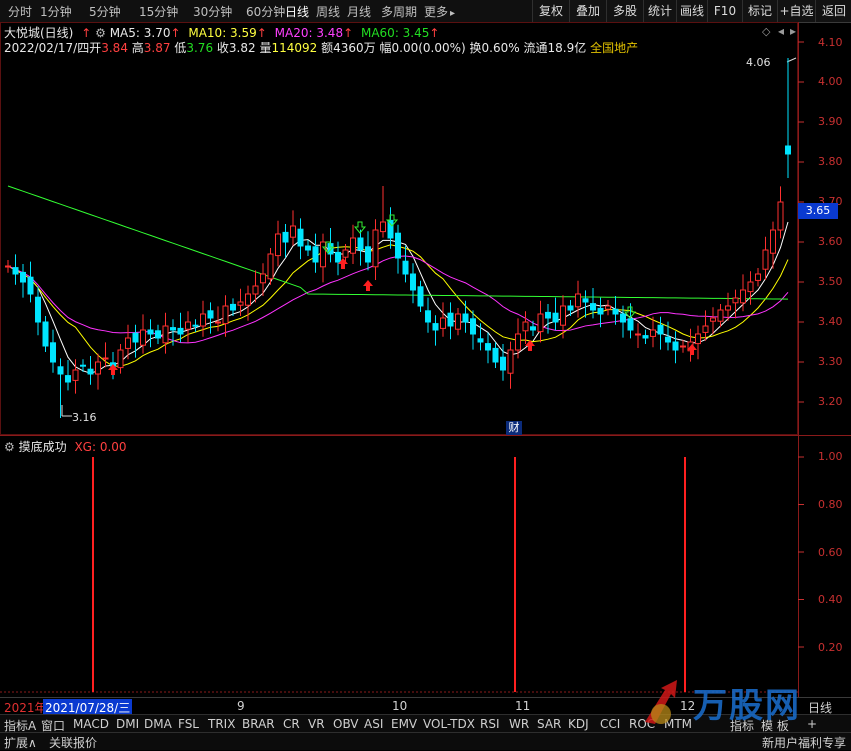 This screenshot has height=751, width=851. Describe the element at coordinates (514, 428) in the screenshot. I see `finance-event-icon: 财` at that location.